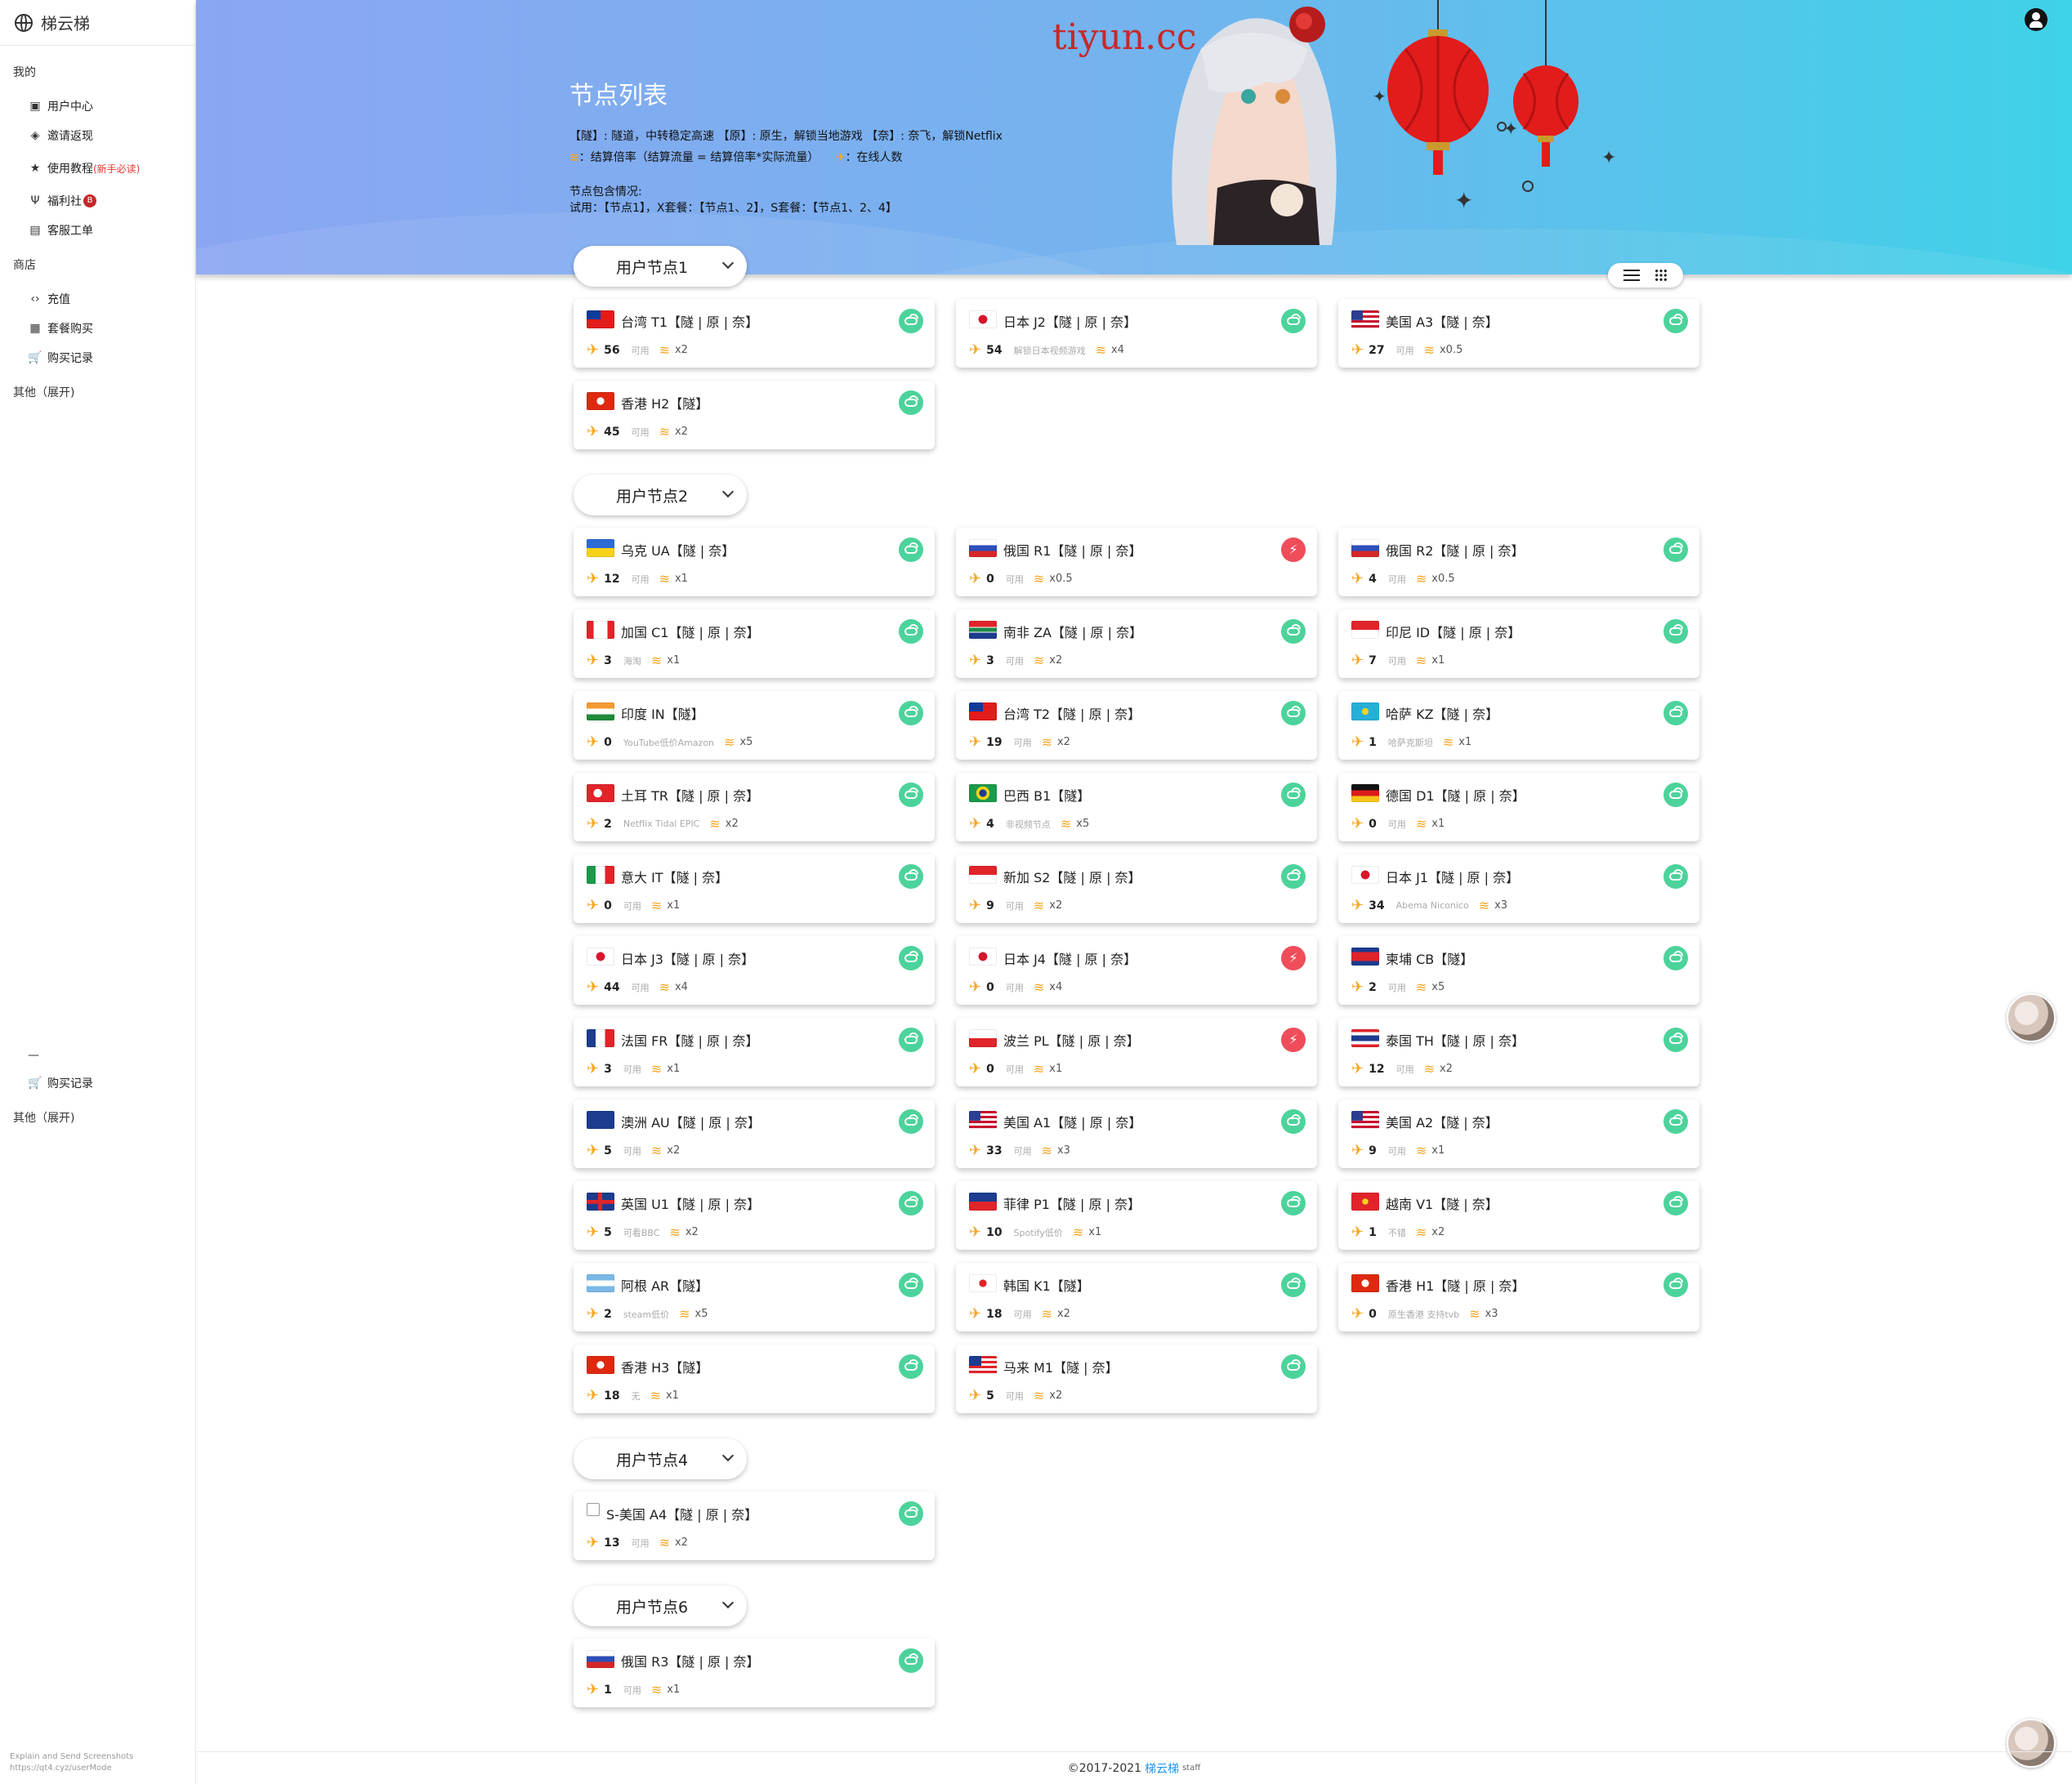 This screenshot has height=1784, width=2072. I want to click on node-card: 韩国 K1【隧】 ✈ 18 可用 ≋ x2, so click(1136, 1297).